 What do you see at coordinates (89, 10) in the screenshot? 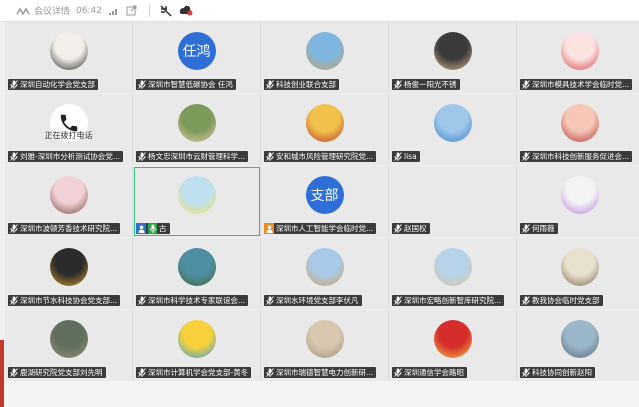
I see `meeting-duration: 06:42` at bounding box center [89, 10].